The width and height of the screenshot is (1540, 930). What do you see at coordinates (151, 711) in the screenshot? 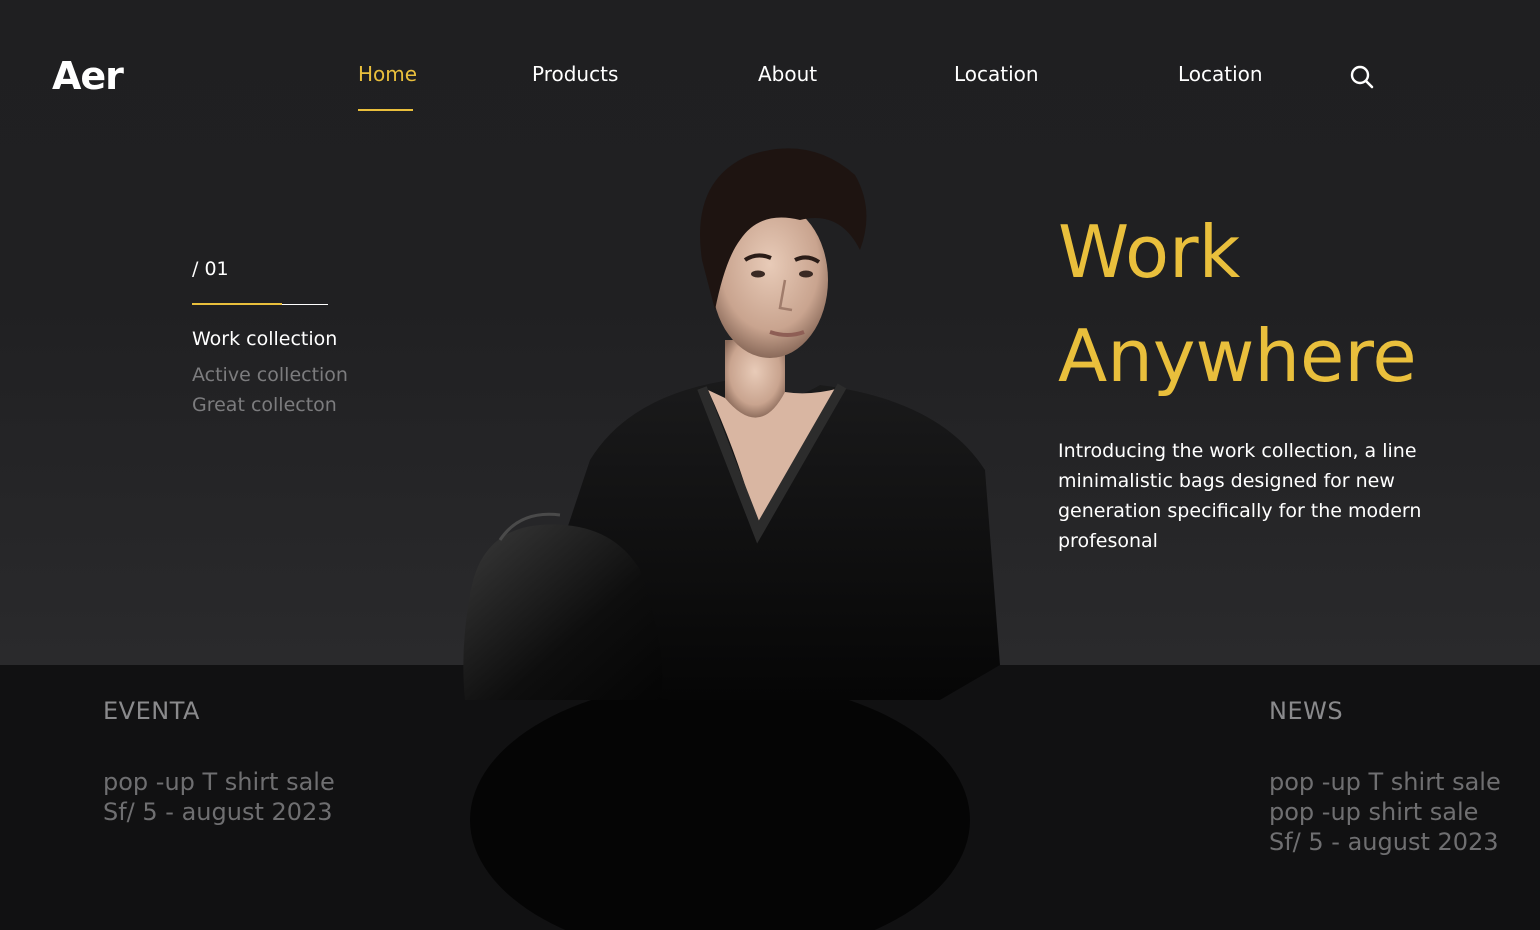
I see `events-title: EVENTA` at bounding box center [151, 711].